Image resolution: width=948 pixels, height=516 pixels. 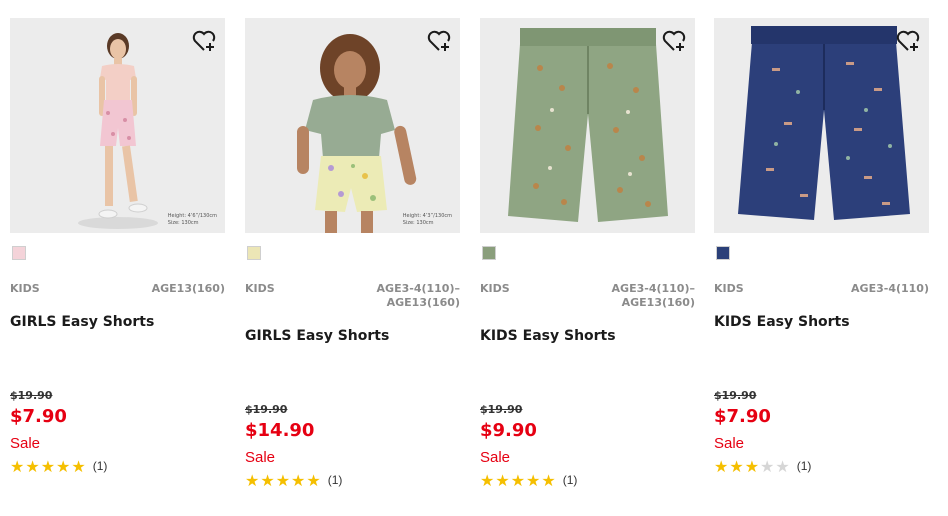 What do you see at coordinates (352, 125) in the screenshot?
I see `product-image: Height: 4’3”/130cm Size: 130cm` at bounding box center [352, 125].